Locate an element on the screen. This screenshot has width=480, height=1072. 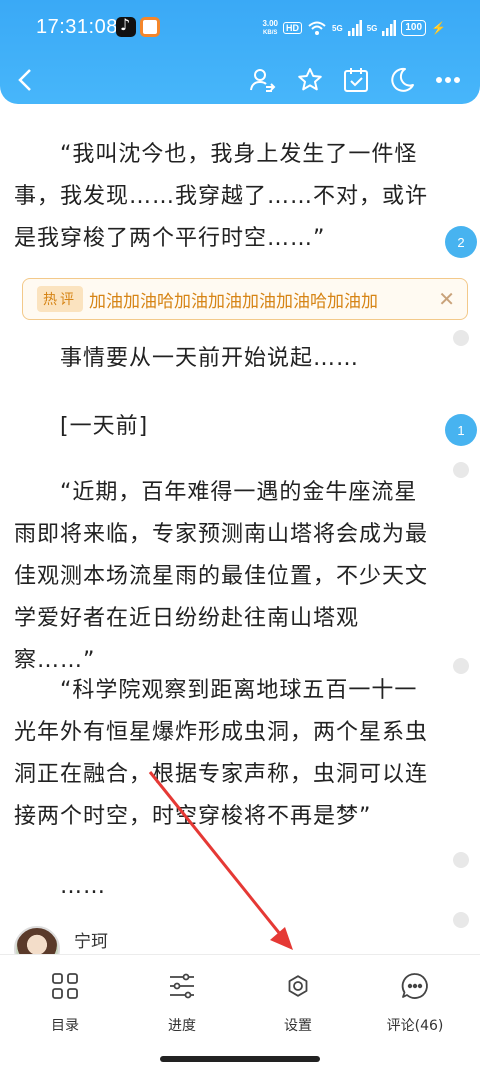
paragraph-comment-count: 1 is located at coordinates (461, 430).